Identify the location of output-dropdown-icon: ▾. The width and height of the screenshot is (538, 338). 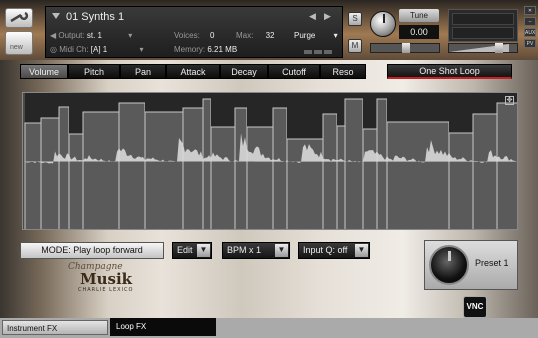
(130, 35).